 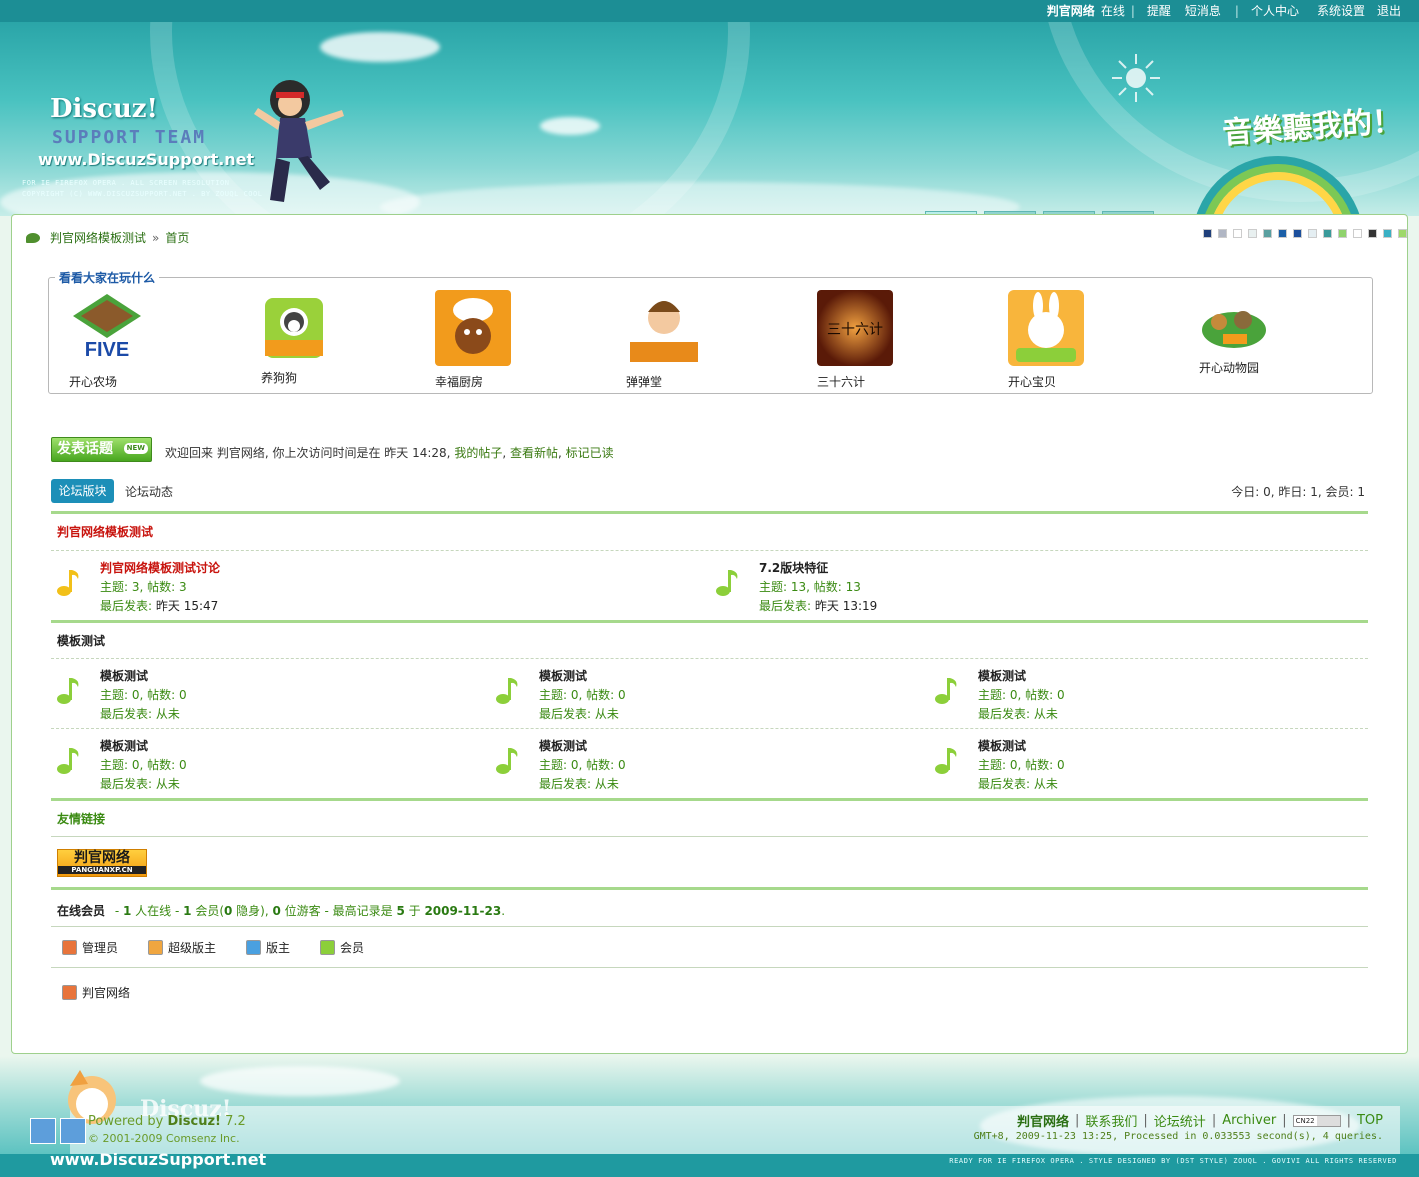 What do you see at coordinates (709, 526) in the screenshot?
I see `category-header: 判官网络模板测试` at bounding box center [709, 526].